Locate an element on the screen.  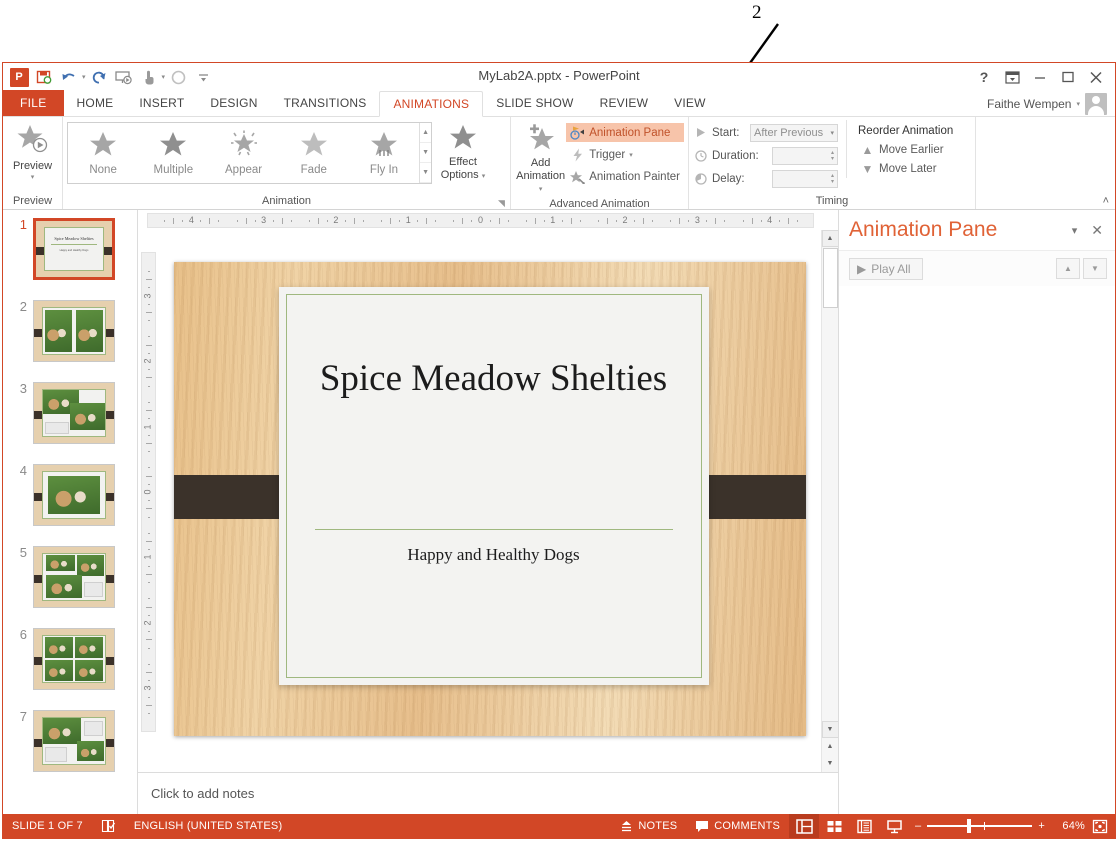
normal-view-button is located at coordinates (804, 826).